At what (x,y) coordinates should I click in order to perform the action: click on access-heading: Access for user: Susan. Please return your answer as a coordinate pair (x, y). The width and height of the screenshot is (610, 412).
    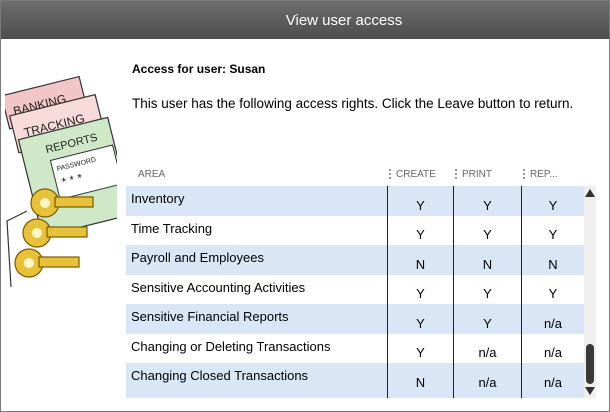
    Looking at the image, I should click on (199, 69).